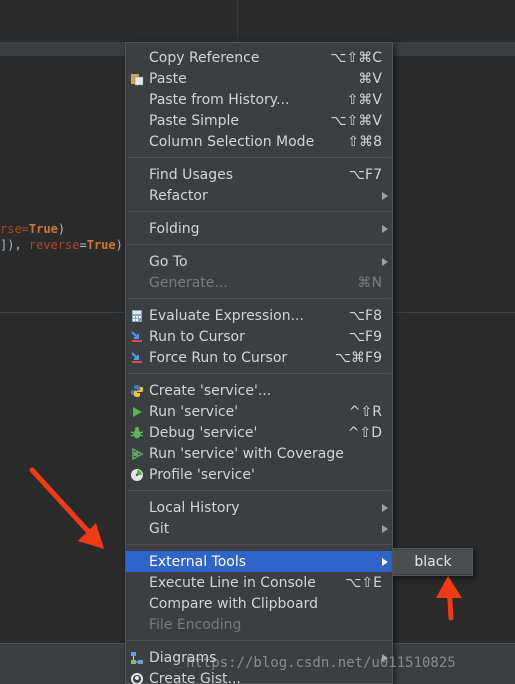 The height and width of the screenshot is (684, 515). I want to click on annotation-arrow-up, so click(449, 598).